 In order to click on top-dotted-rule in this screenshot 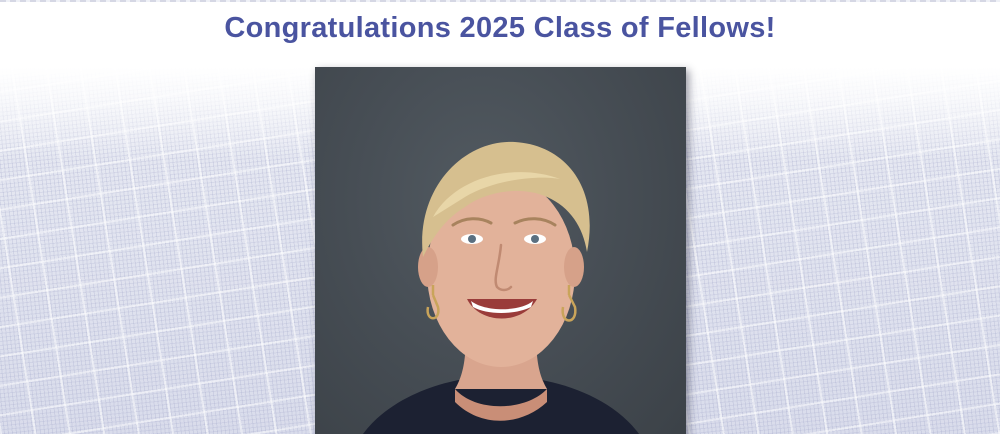, I will do `click(500, 1)`.